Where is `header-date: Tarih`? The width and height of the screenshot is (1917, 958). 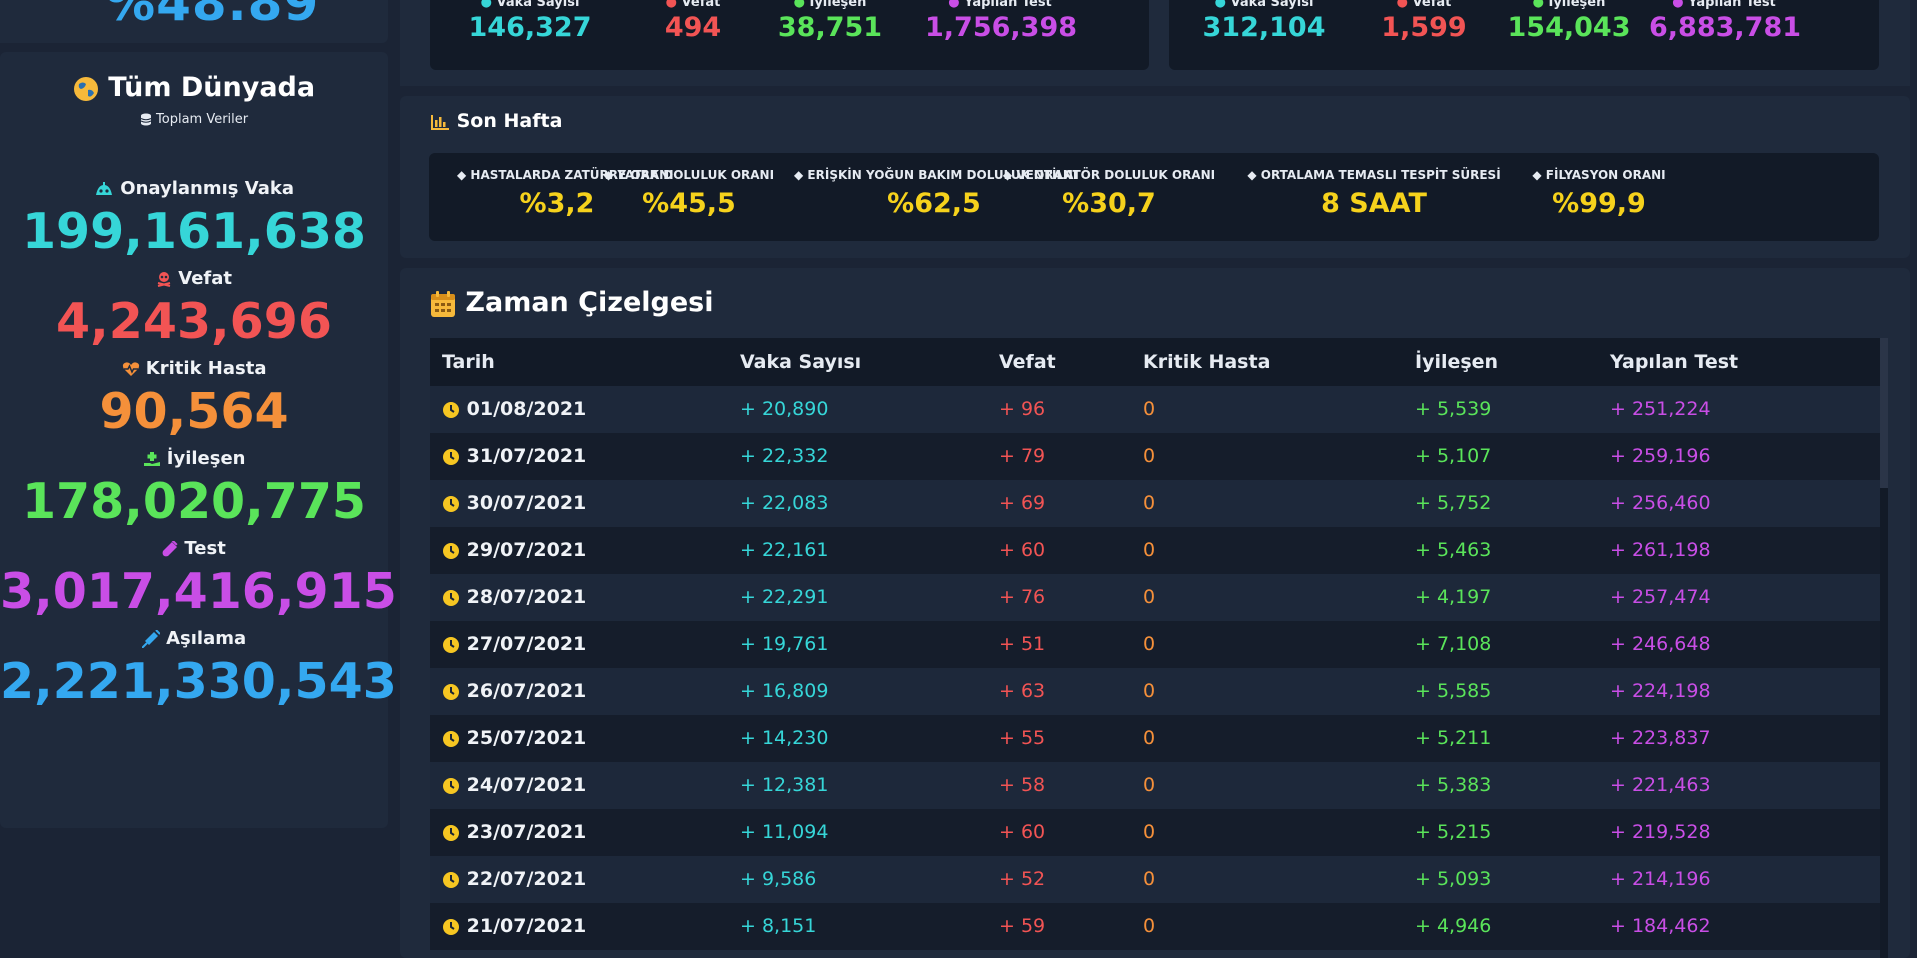
header-date: Tarih is located at coordinates (468, 362).